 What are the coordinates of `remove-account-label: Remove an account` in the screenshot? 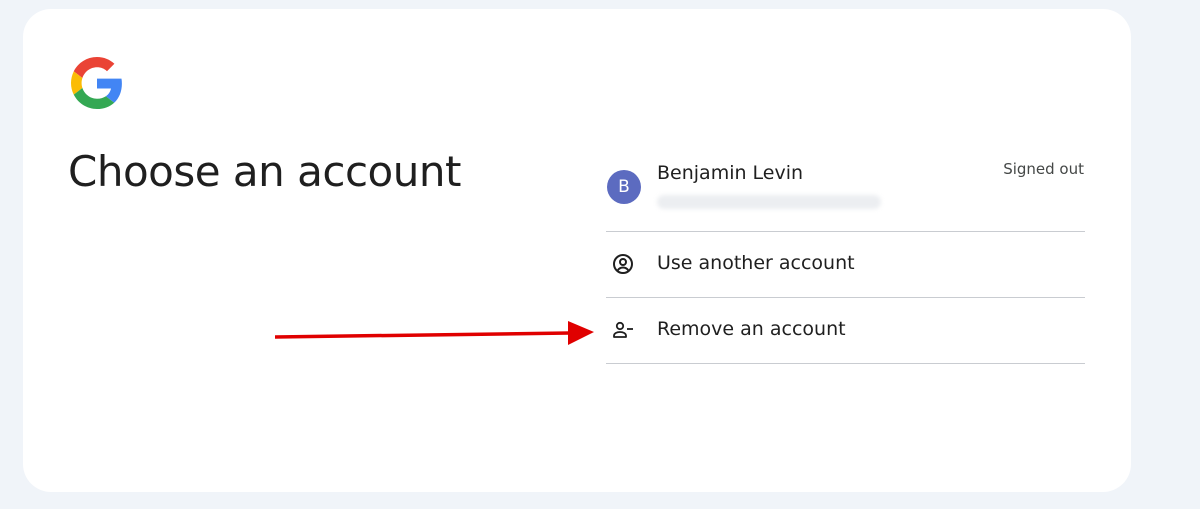 It's located at (751, 329).